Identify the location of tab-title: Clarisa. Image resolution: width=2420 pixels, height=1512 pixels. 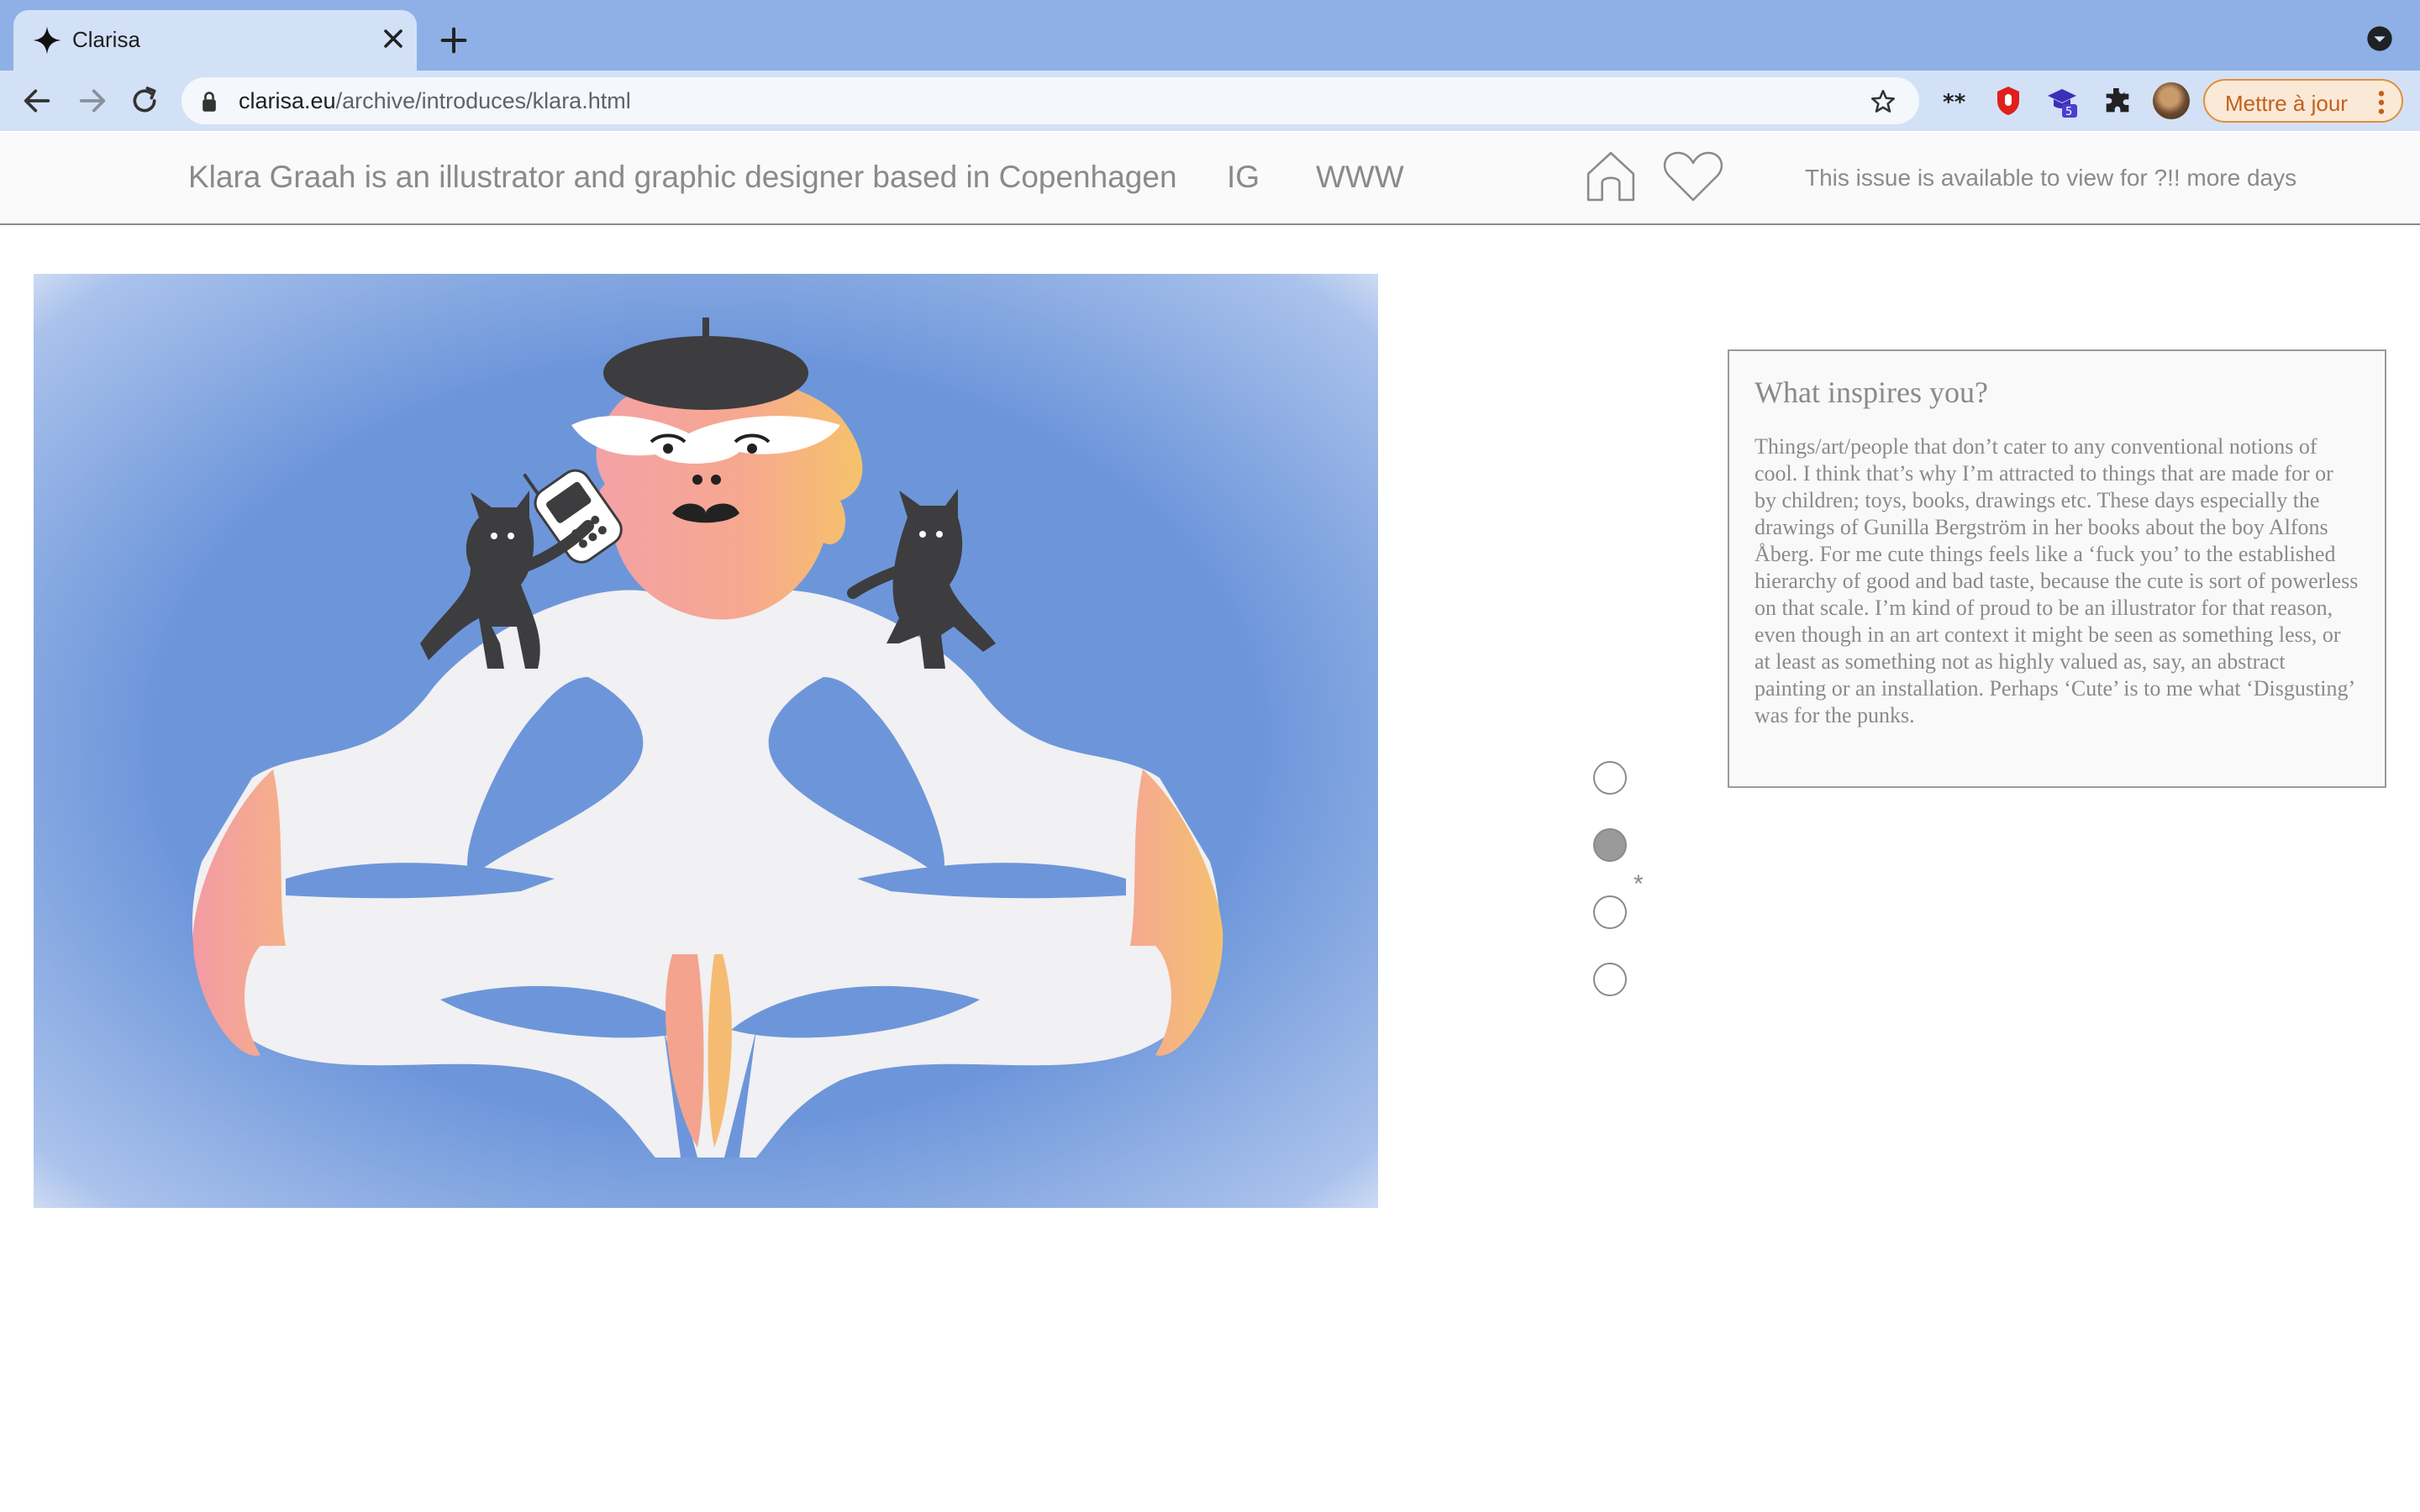
(106, 39).